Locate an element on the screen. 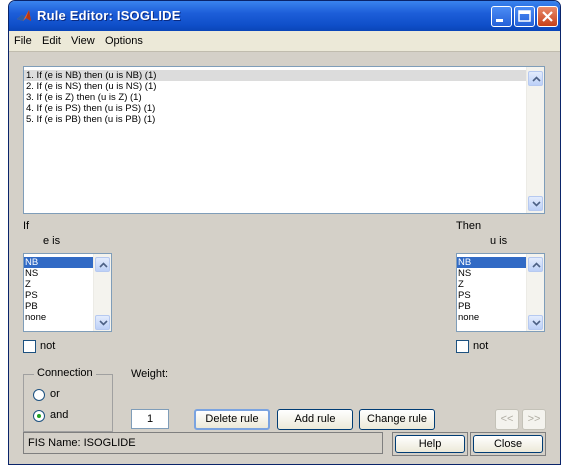  menu-options: Options is located at coordinates (124, 41).